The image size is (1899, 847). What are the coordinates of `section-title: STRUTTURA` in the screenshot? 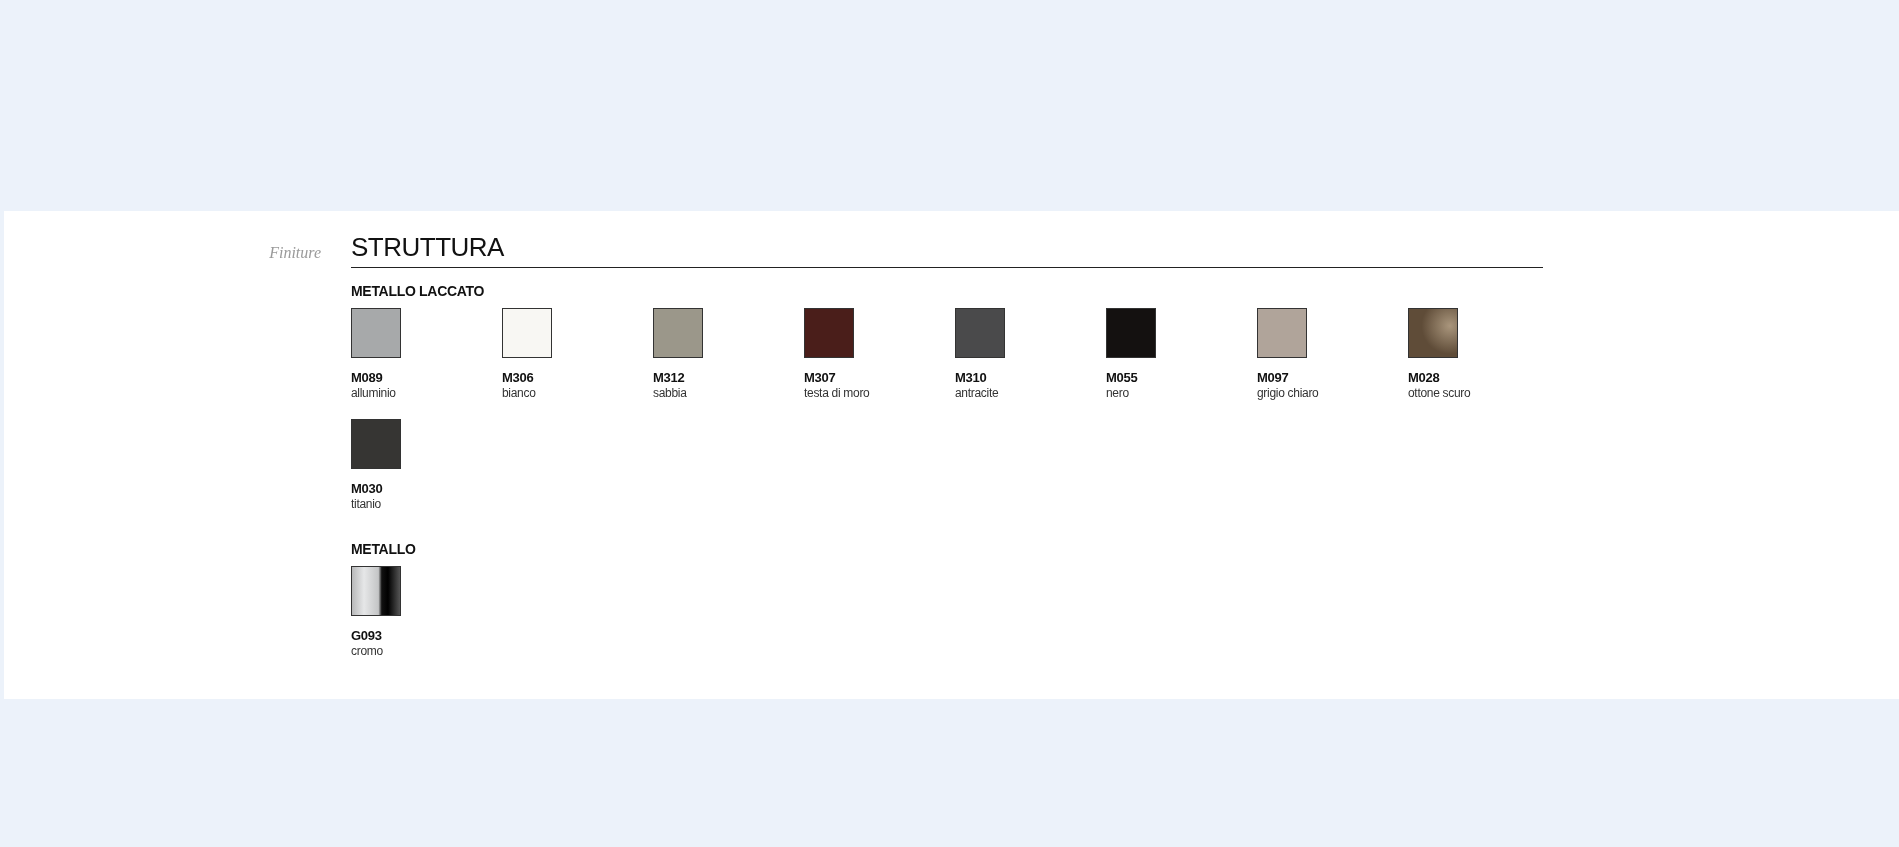 It's located at (427, 247).